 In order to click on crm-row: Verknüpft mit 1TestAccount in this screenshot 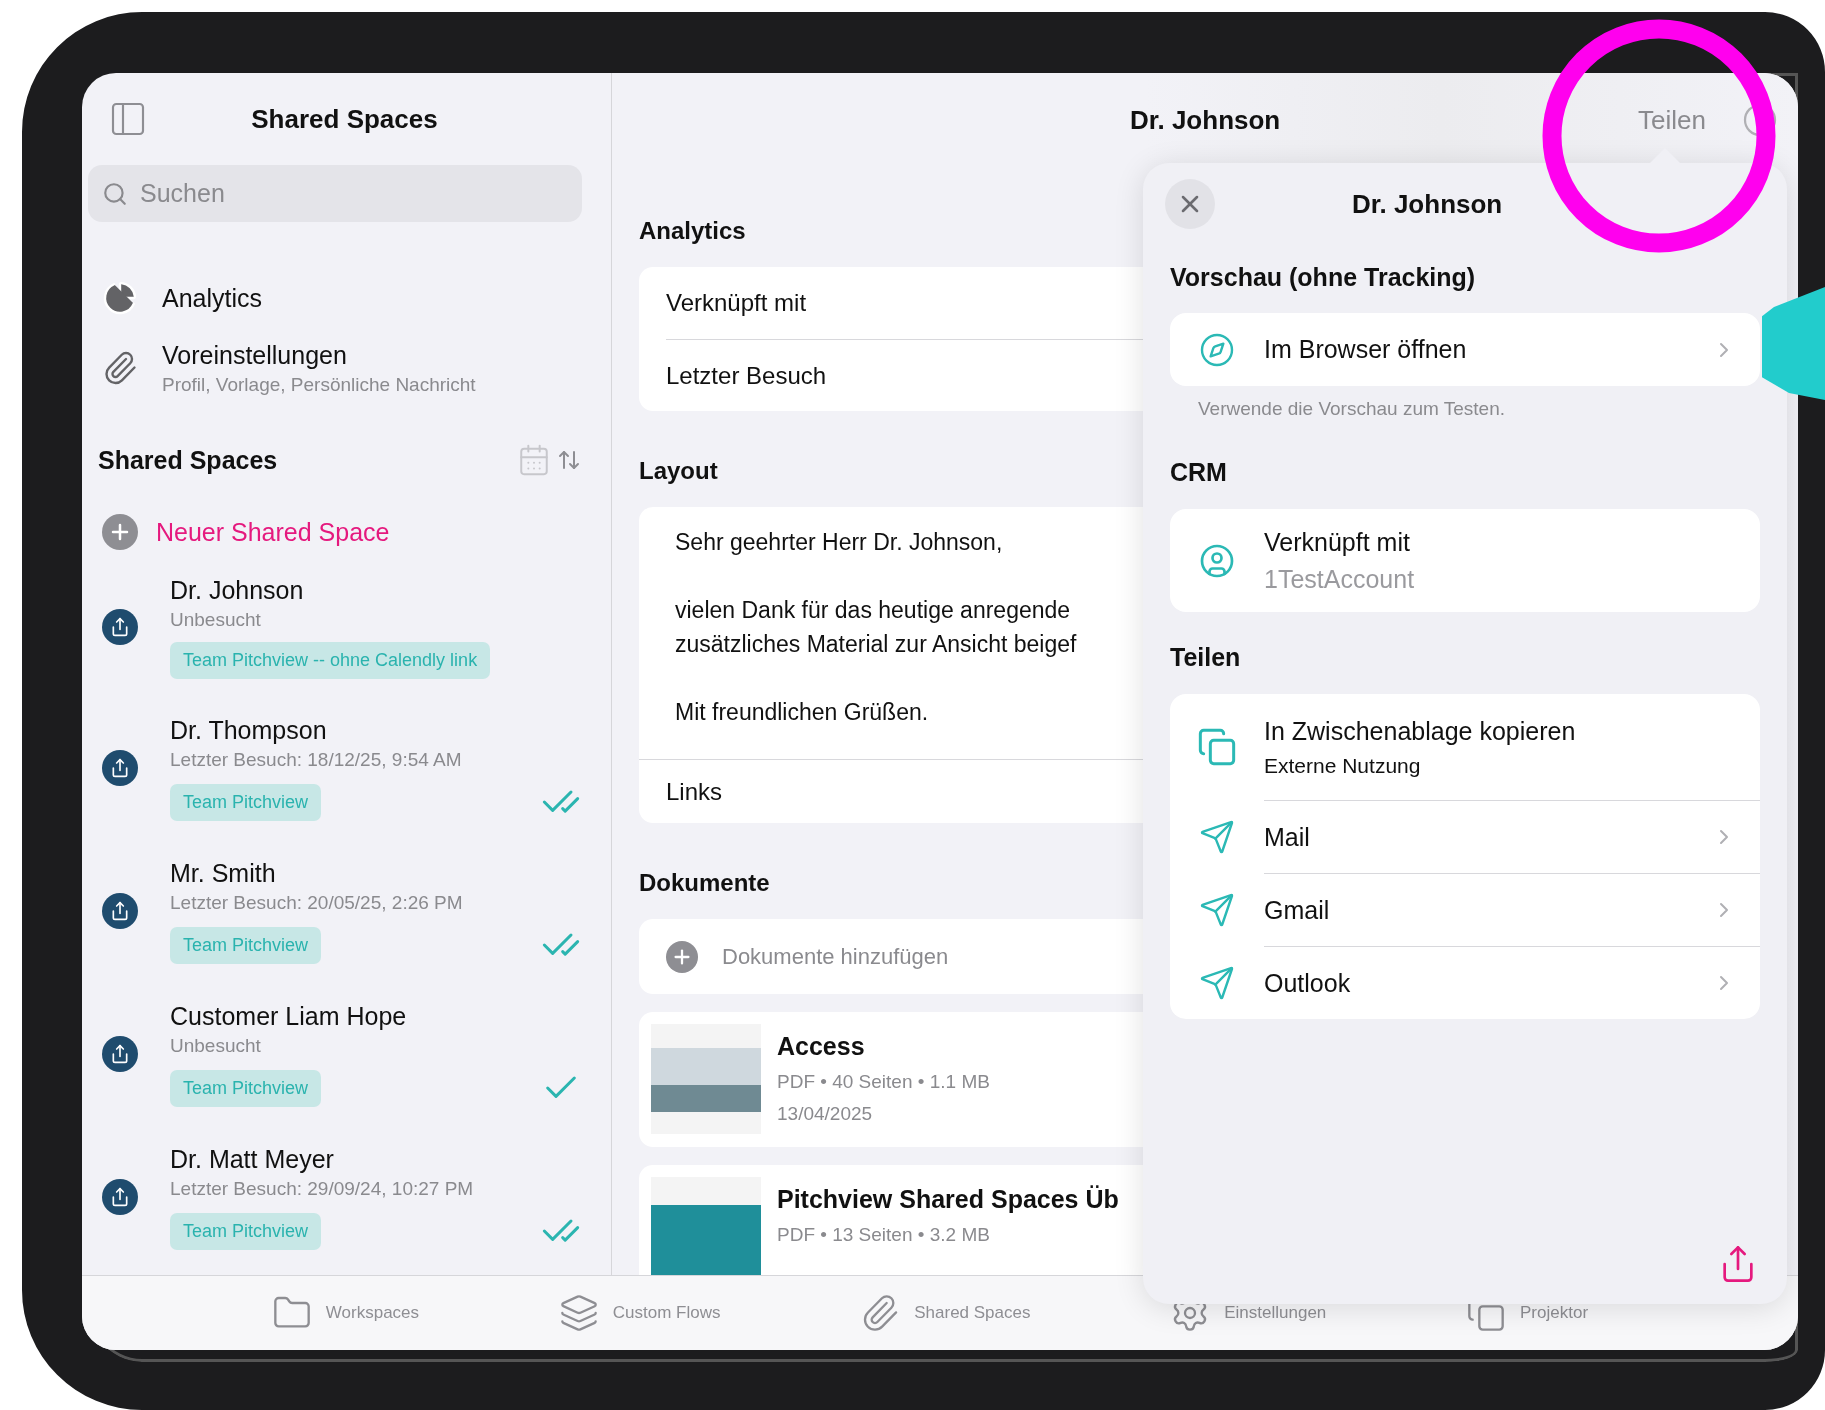, I will do `click(1465, 560)`.